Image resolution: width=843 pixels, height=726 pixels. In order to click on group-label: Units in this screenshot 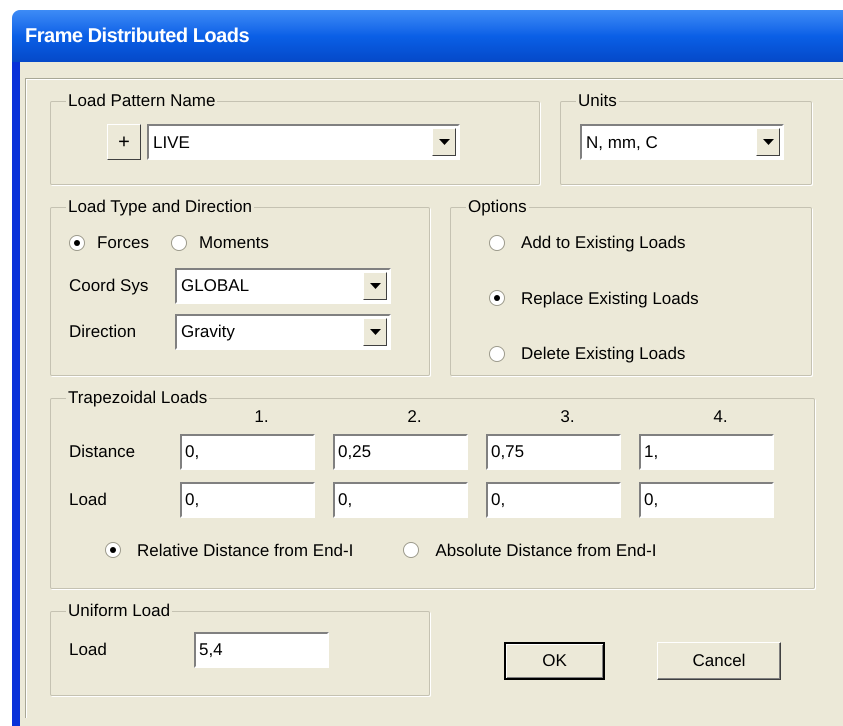, I will do `click(597, 101)`.